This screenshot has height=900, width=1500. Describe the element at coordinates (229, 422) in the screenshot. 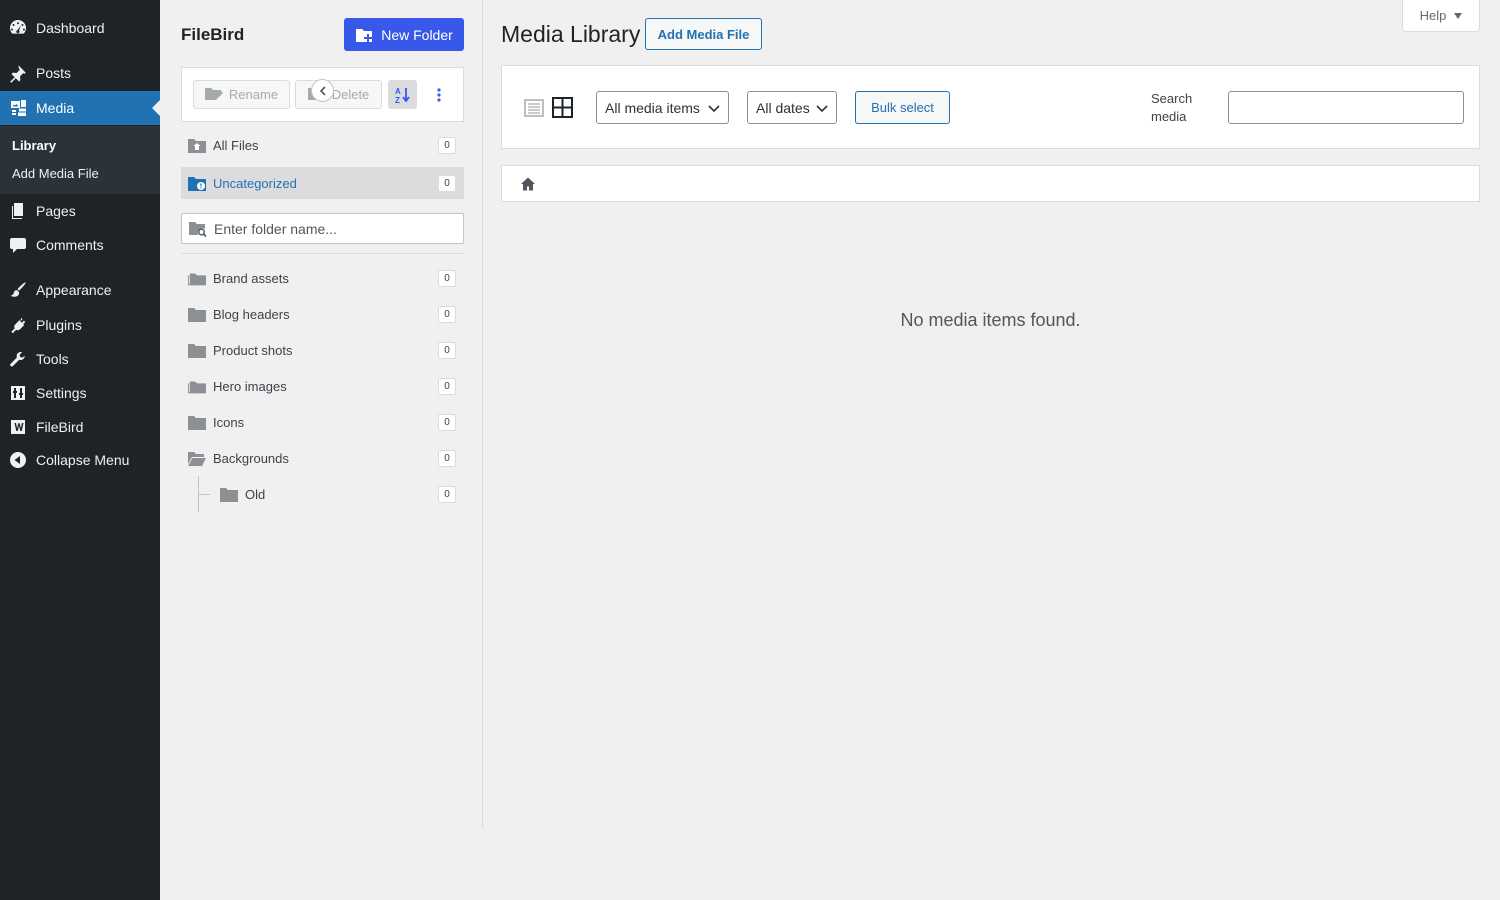

I see `folder-label: Icons` at that location.